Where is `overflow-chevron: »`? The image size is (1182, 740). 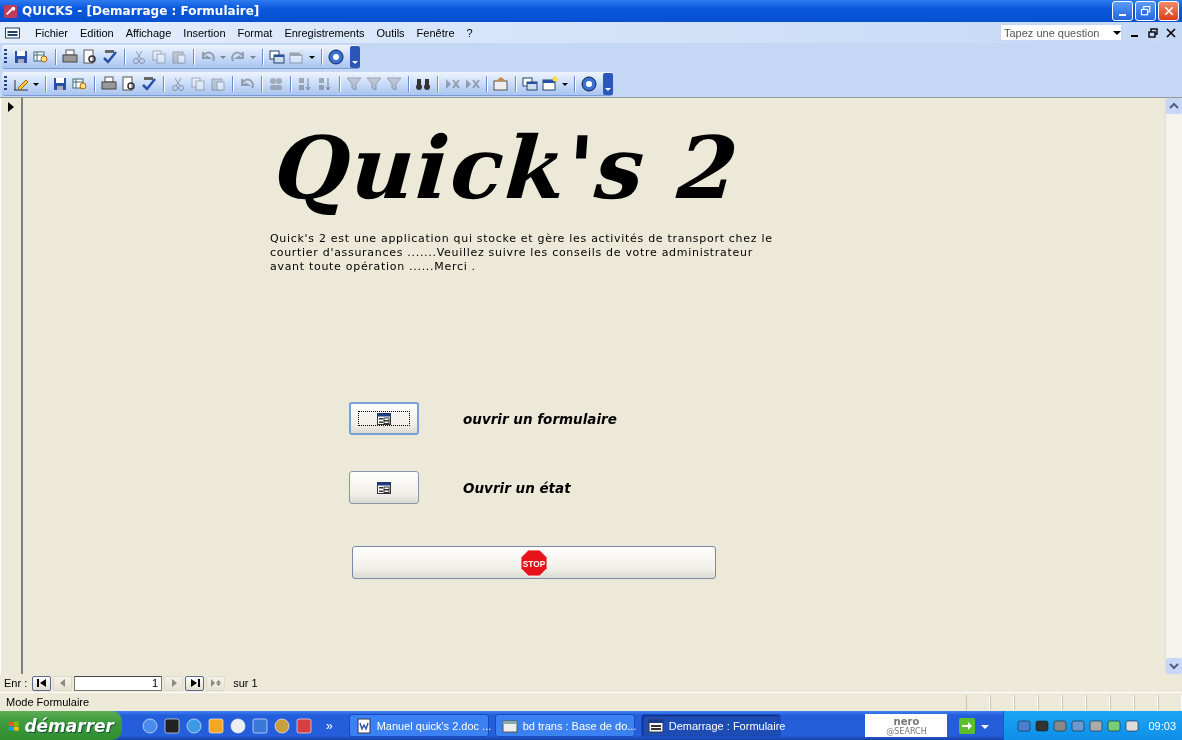 overflow-chevron: » is located at coordinates (329, 725).